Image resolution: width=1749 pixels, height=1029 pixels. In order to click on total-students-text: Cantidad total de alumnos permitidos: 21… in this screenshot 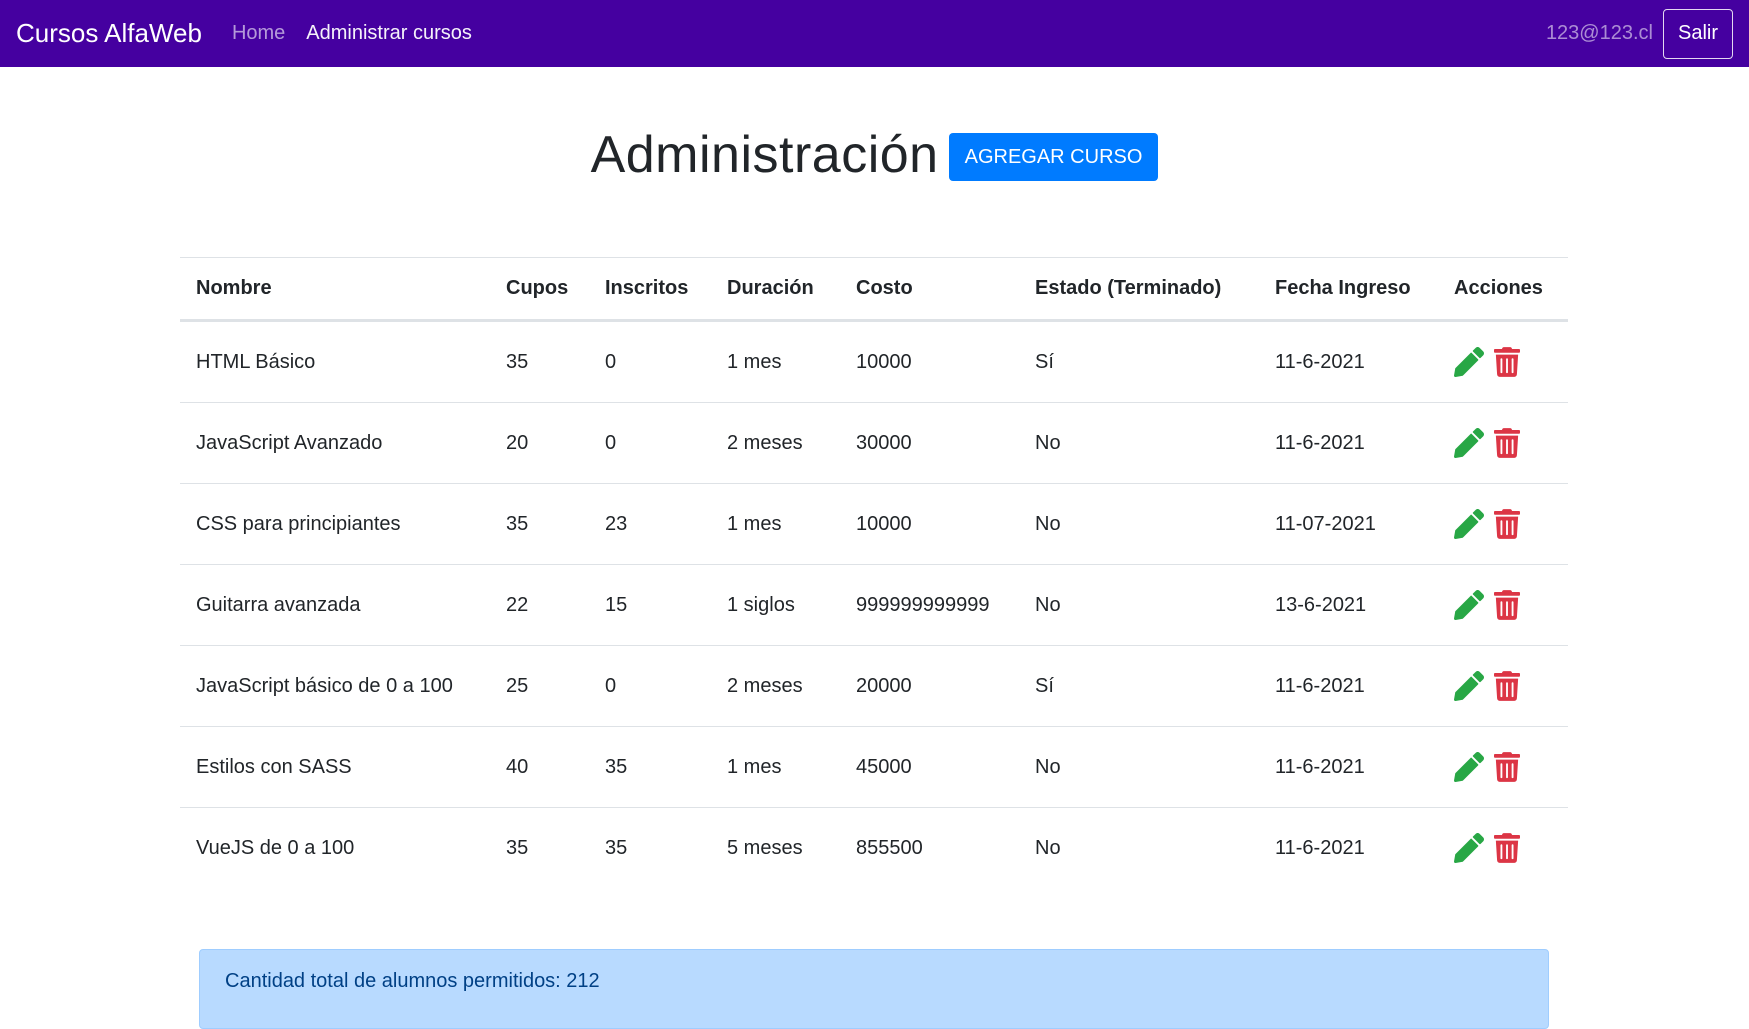, I will do `click(412, 981)`.